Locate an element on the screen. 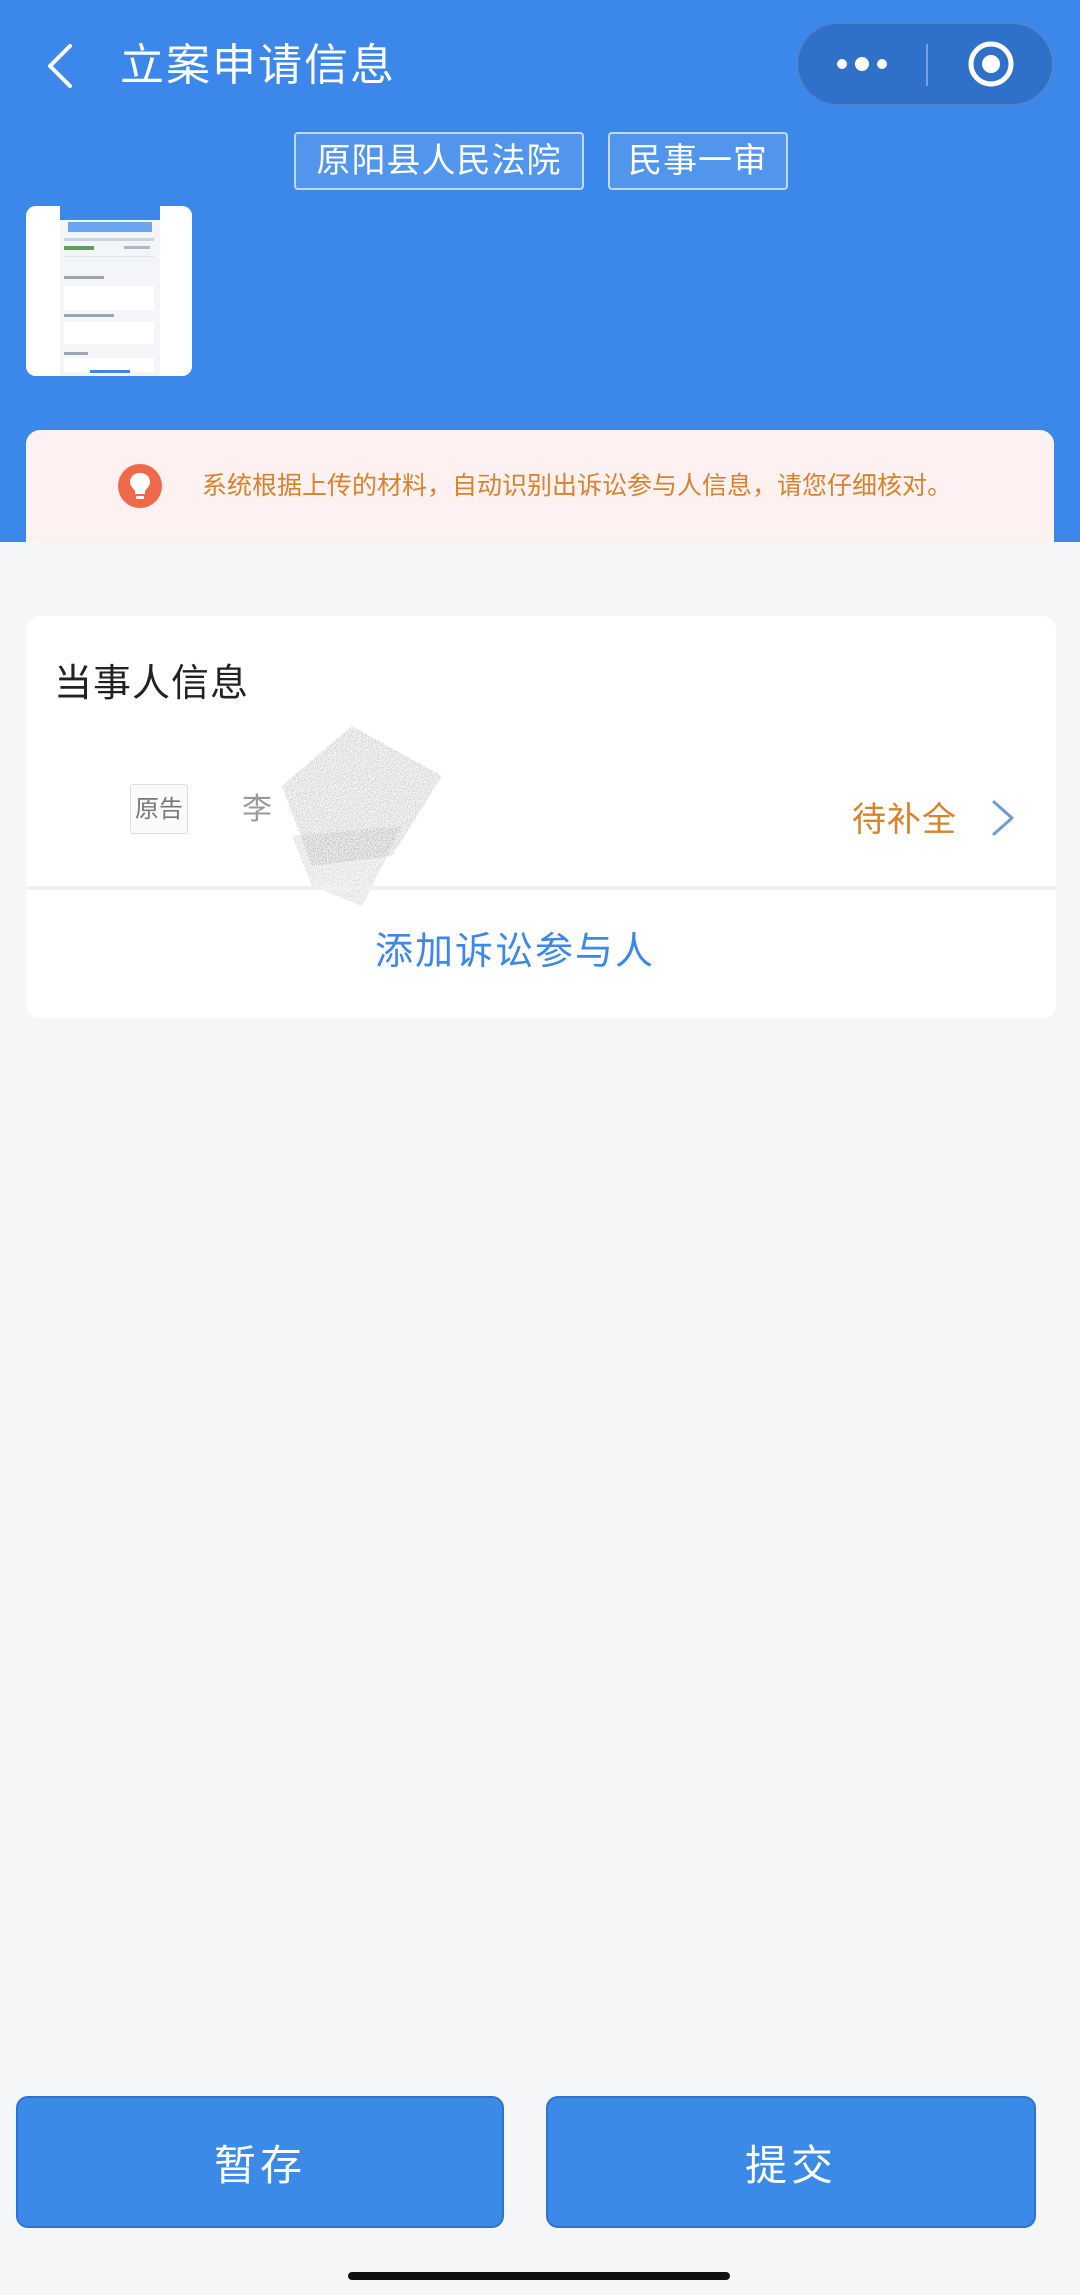  miniprogram-capsule is located at coordinates (925, 64).